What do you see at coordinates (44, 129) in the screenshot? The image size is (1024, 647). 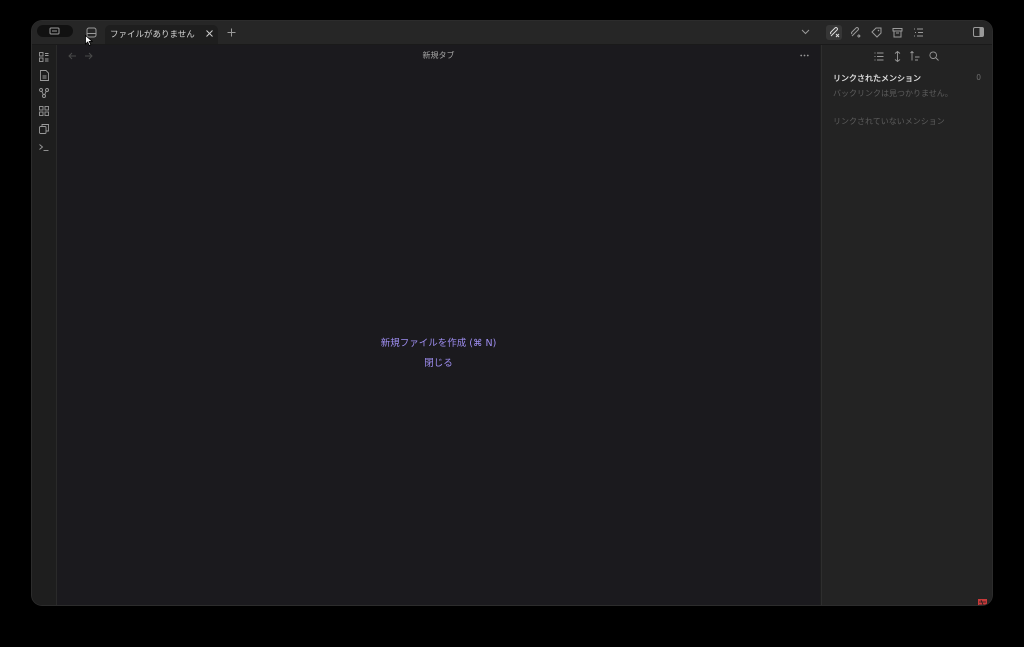 I see `copy-icon` at bounding box center [44, 129].